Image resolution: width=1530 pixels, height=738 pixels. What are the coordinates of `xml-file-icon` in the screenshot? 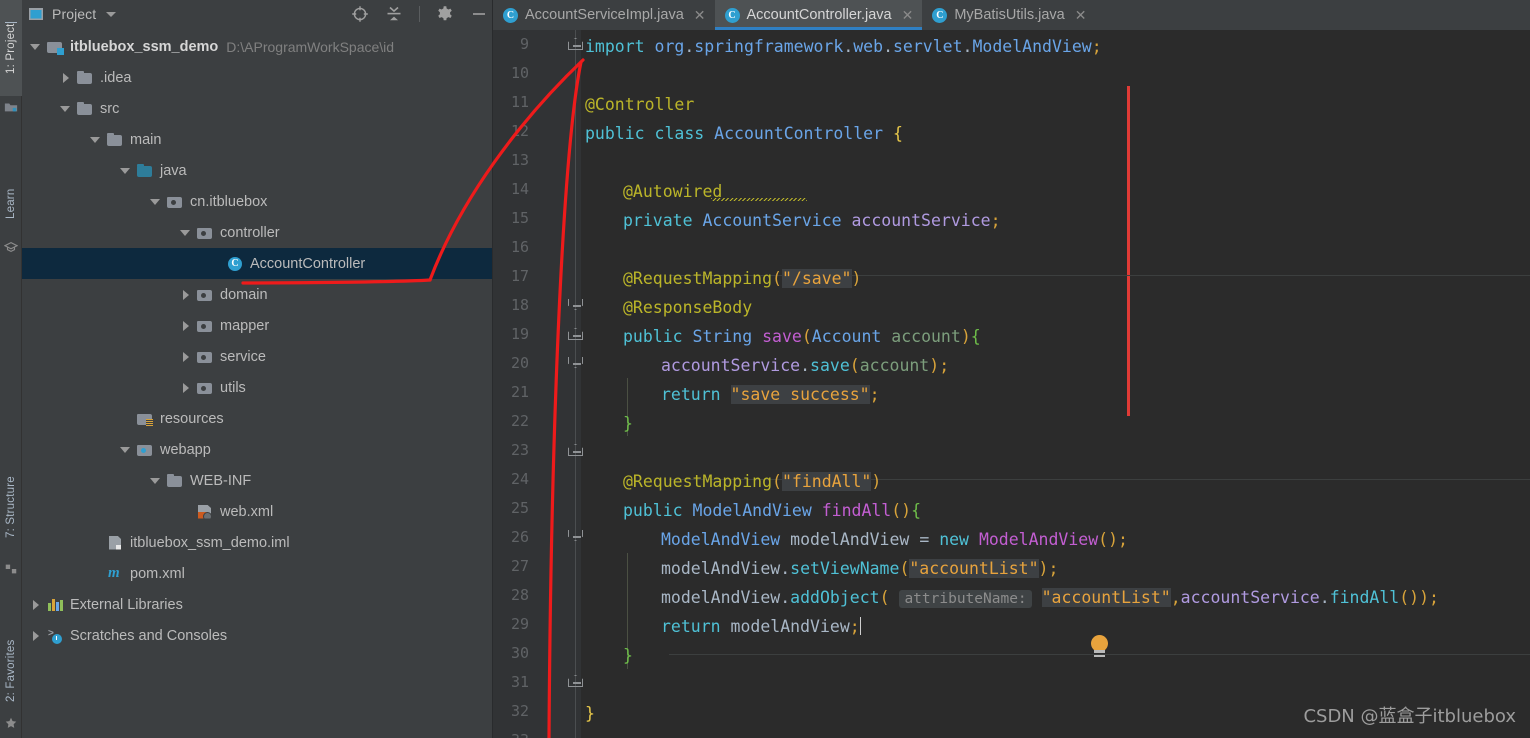 It's located at (205, 512).